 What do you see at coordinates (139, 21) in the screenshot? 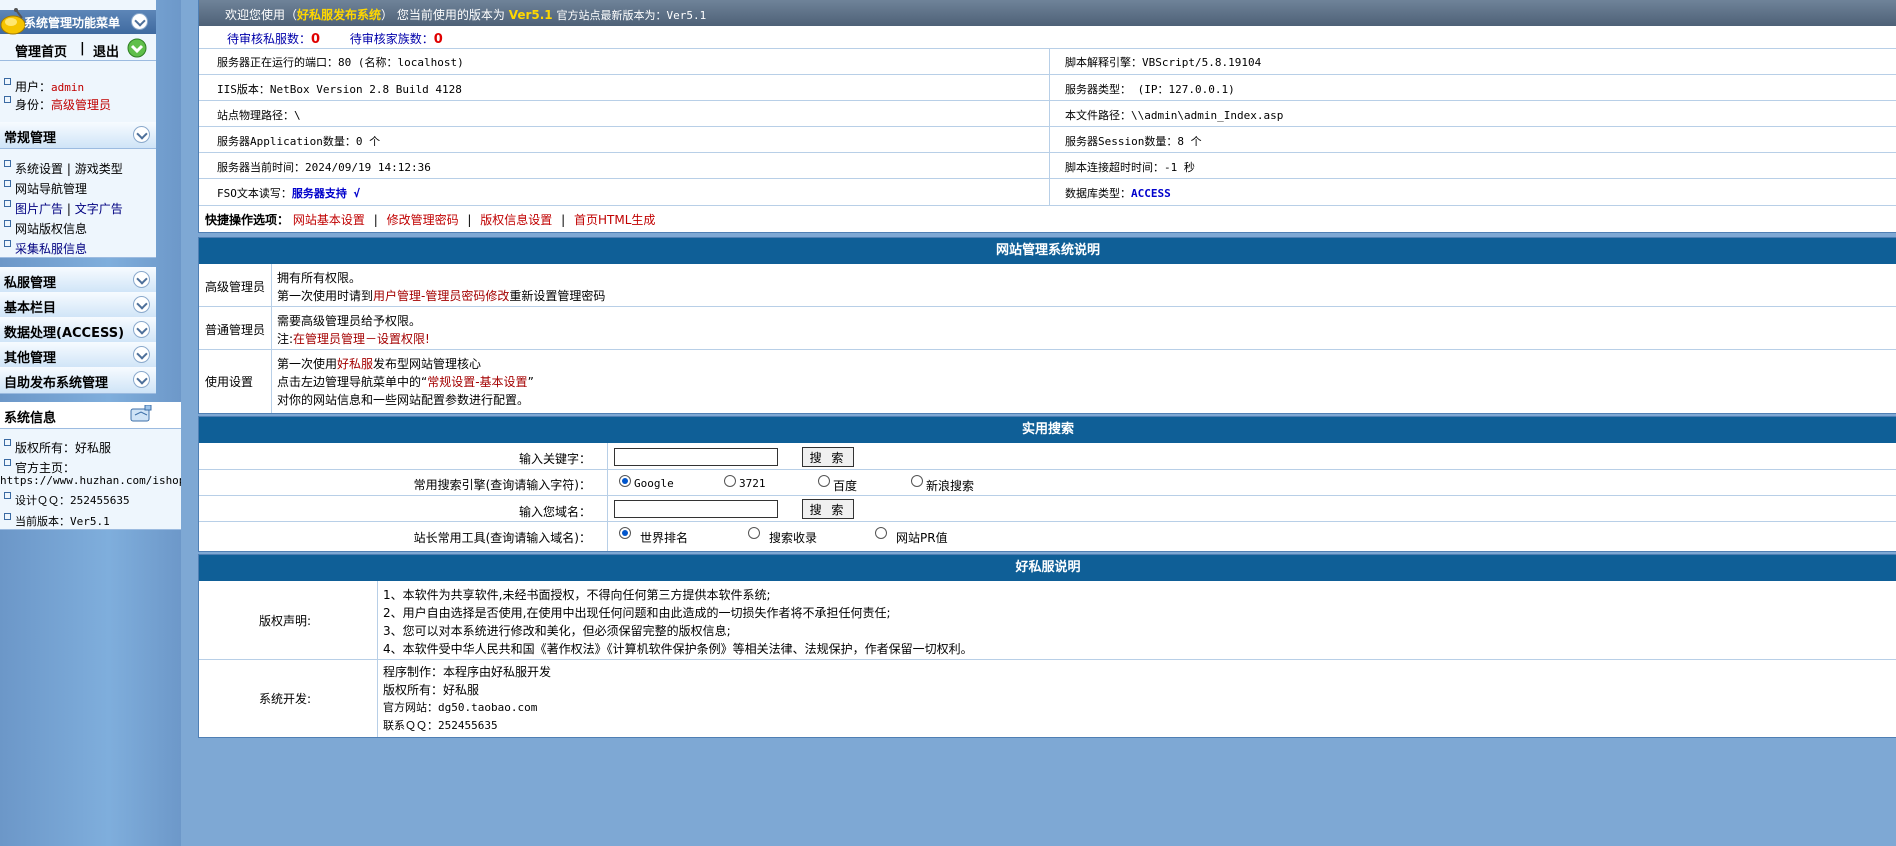
I see `collapse-chevron-icon` at bounding box center [139, 21].